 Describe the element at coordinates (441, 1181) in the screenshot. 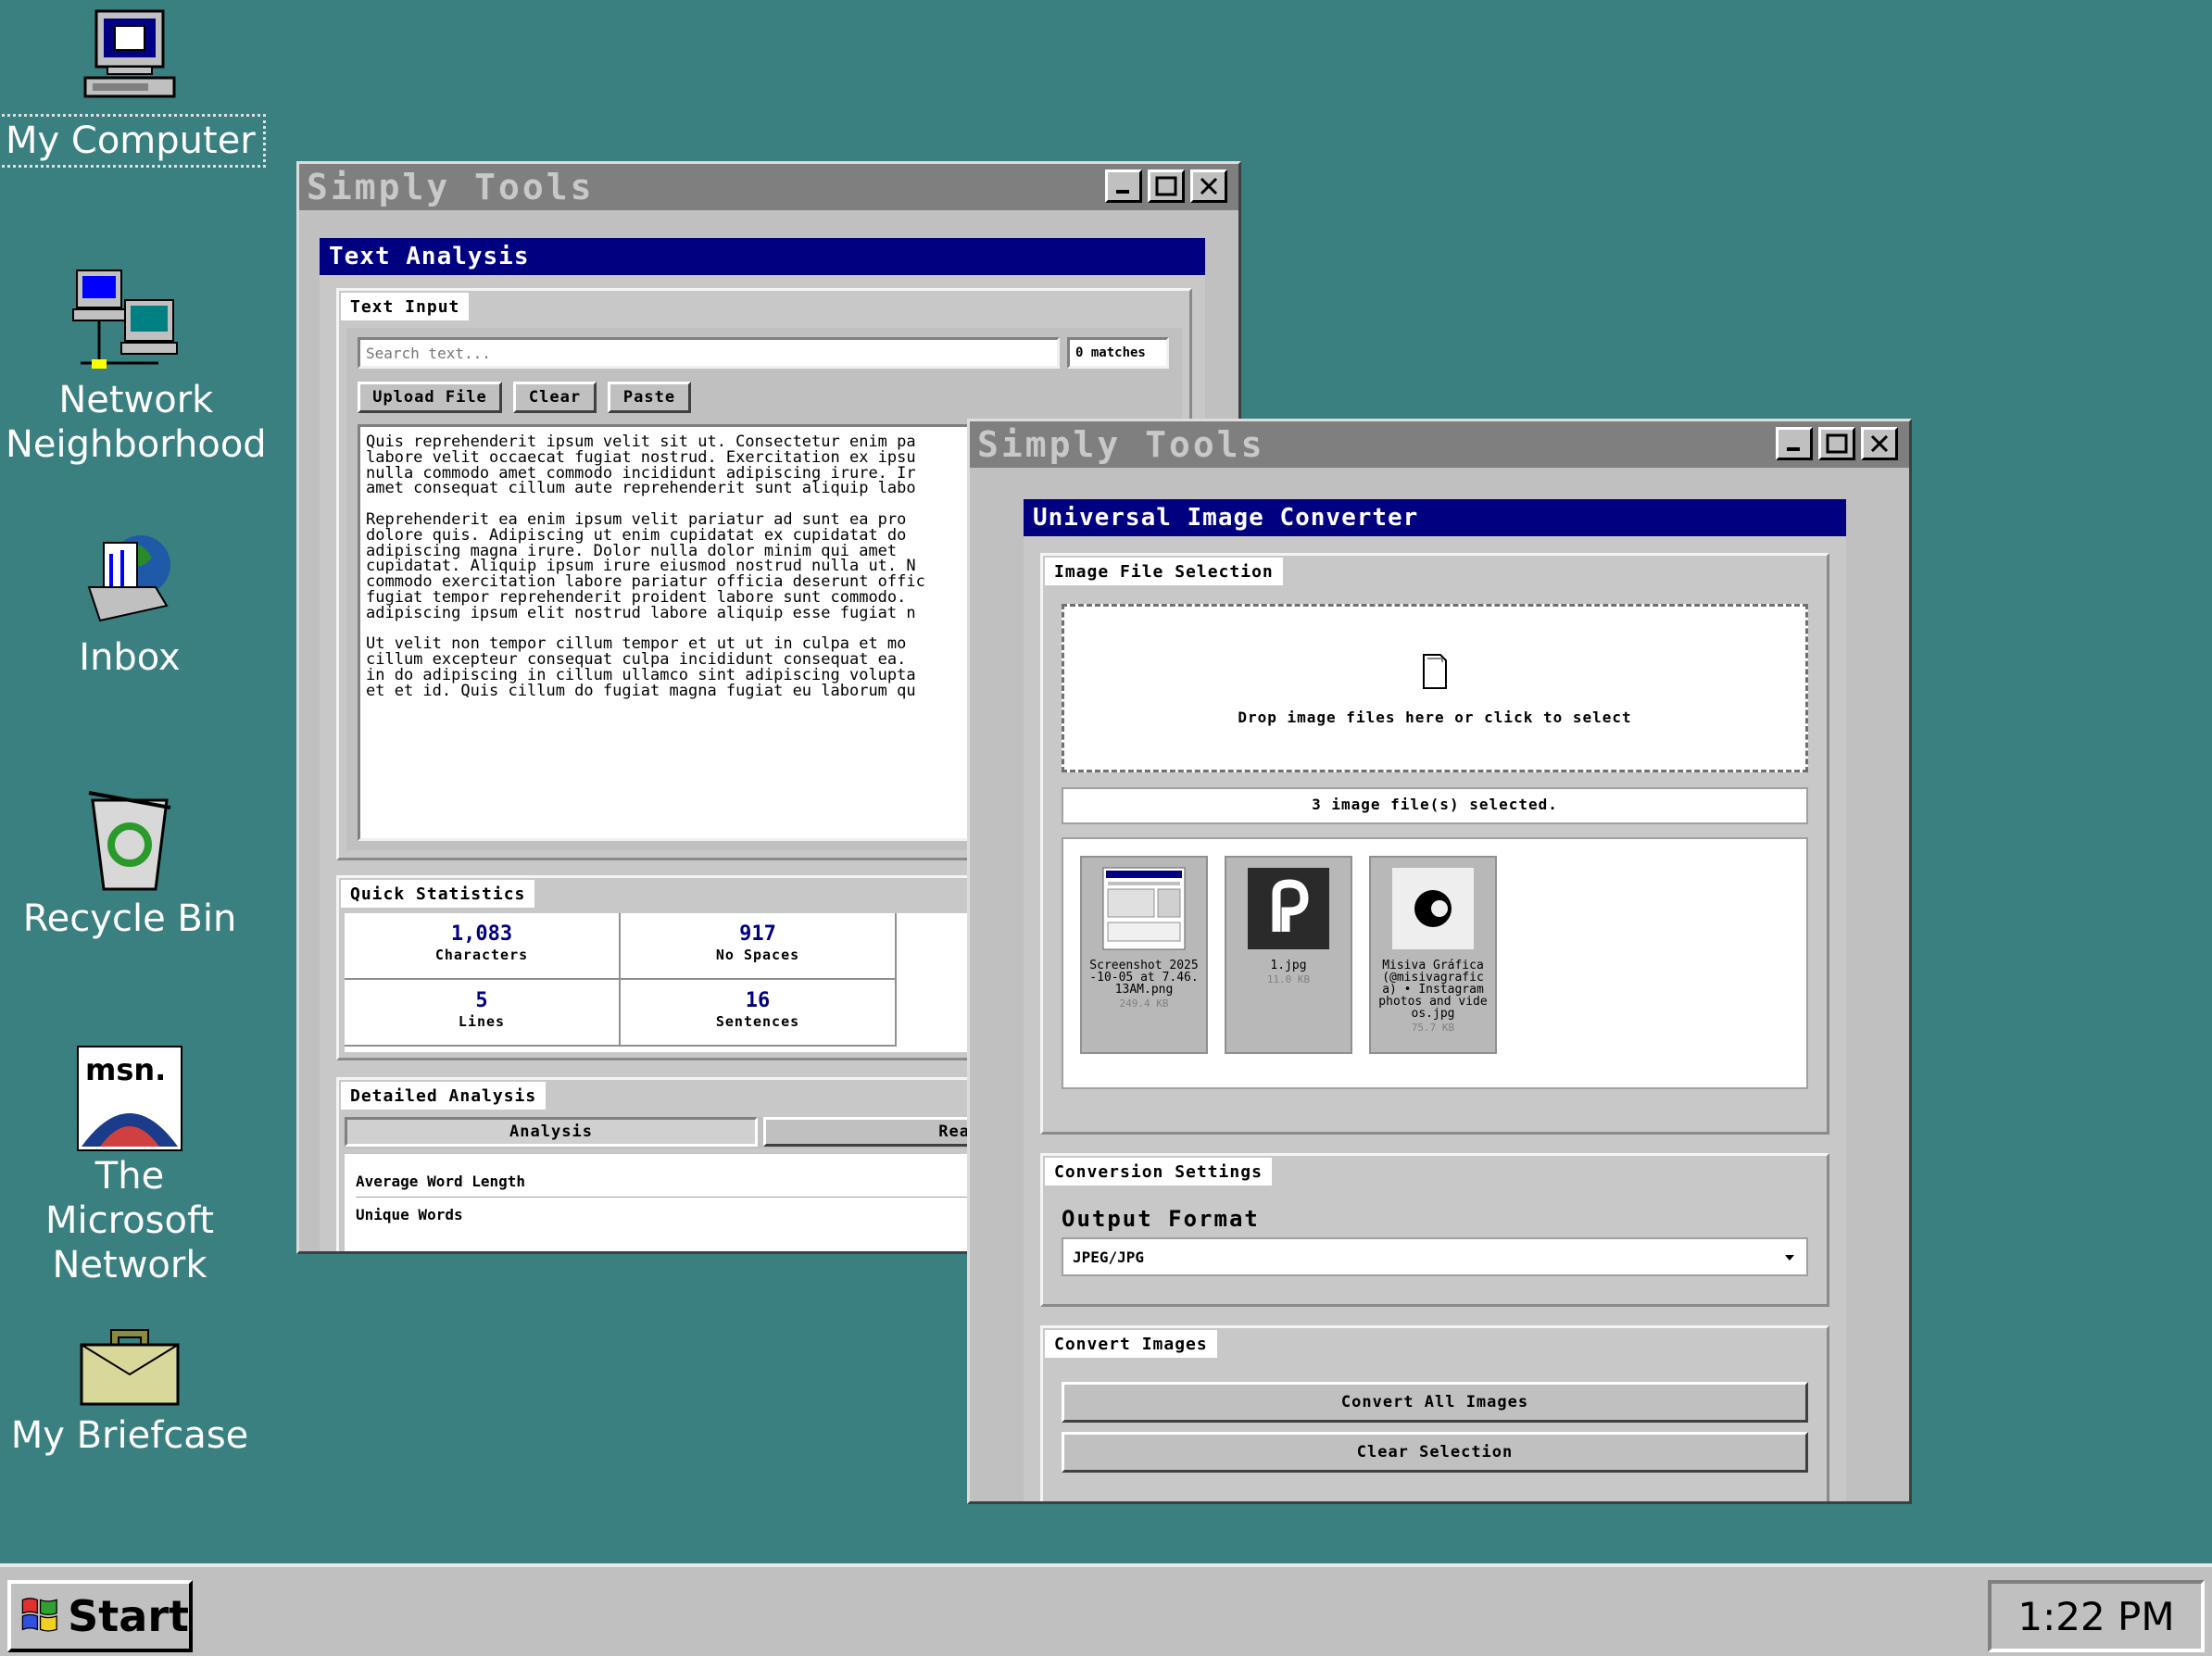

I see `detail-row: Average Word Length` at that location.